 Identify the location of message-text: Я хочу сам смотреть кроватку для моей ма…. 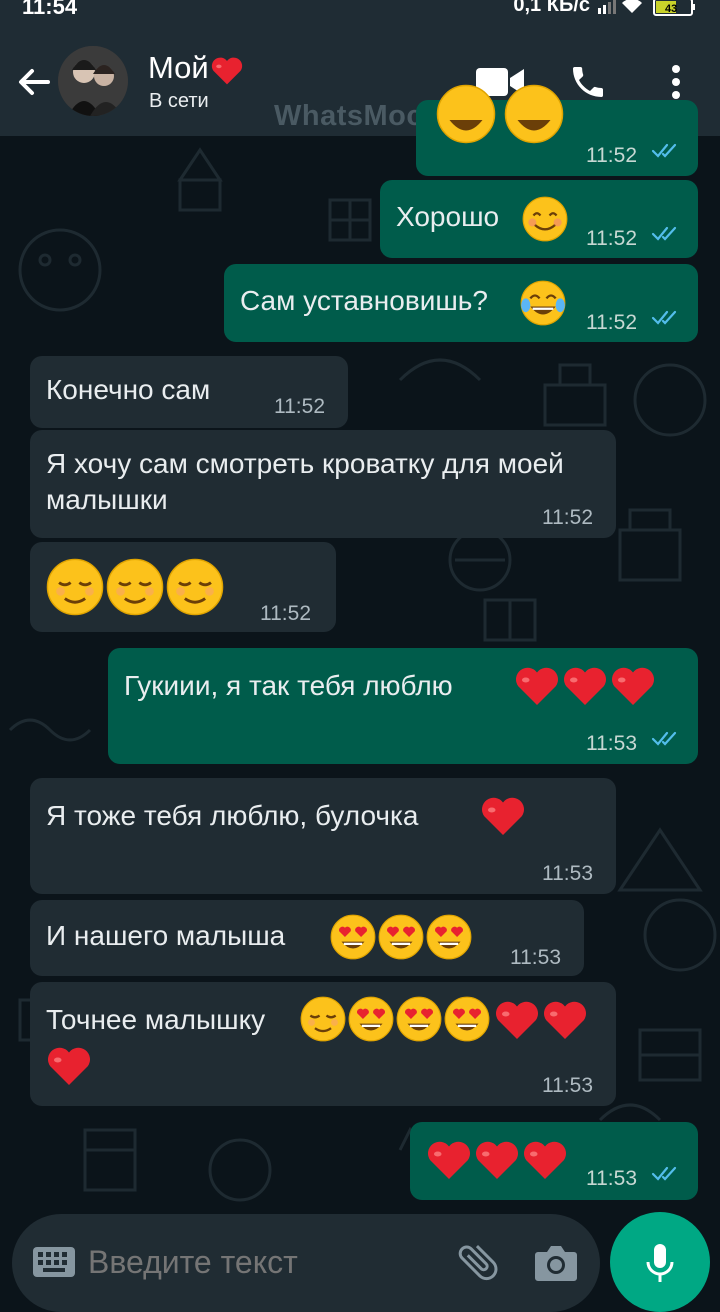
(305, 481).